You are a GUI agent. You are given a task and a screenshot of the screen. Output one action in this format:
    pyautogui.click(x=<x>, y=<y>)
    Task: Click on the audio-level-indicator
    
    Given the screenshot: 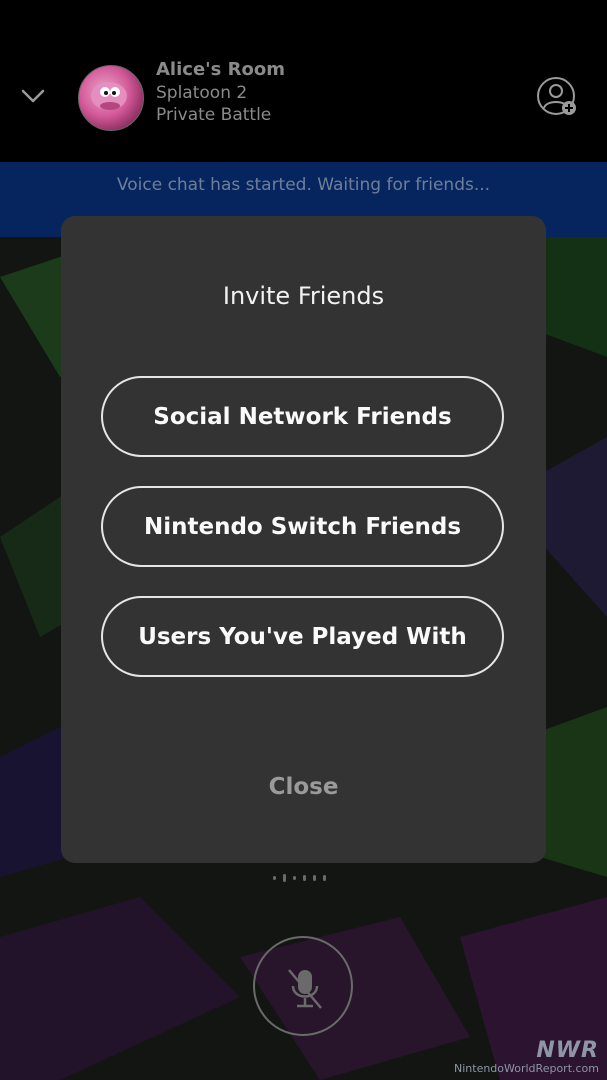 What is the action you would take?
    pyautogui.click(x=299, y=878)
    